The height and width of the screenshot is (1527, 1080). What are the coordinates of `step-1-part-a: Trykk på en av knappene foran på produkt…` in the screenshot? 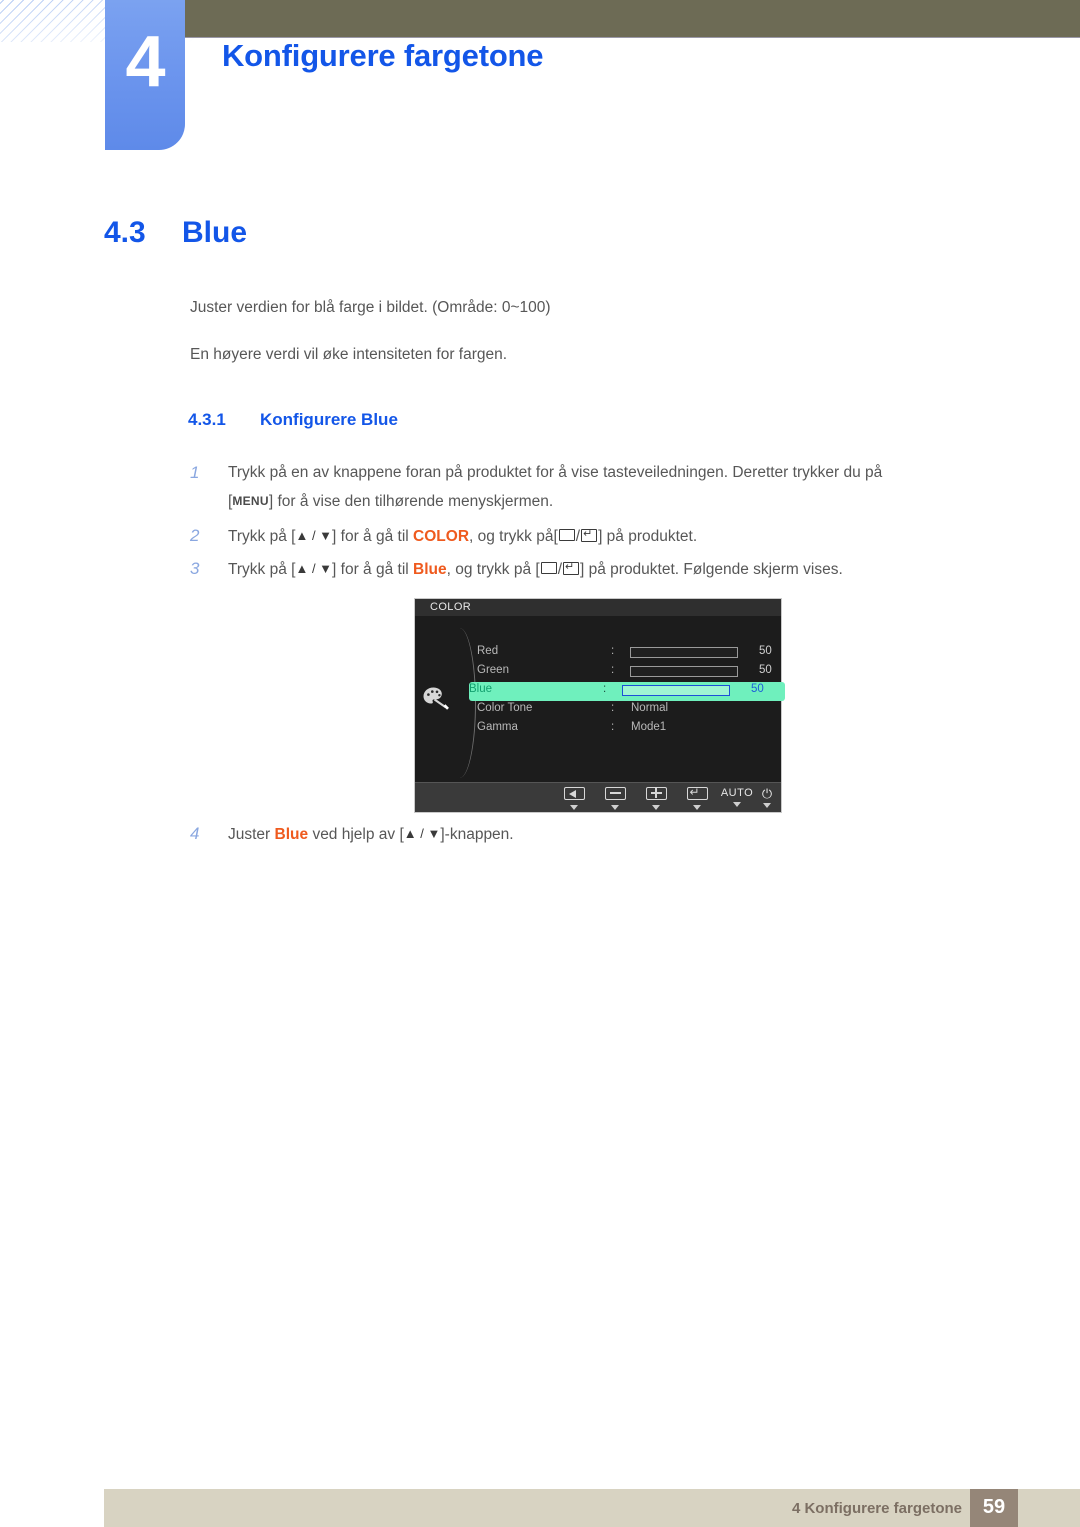 It's located at (555, 472).